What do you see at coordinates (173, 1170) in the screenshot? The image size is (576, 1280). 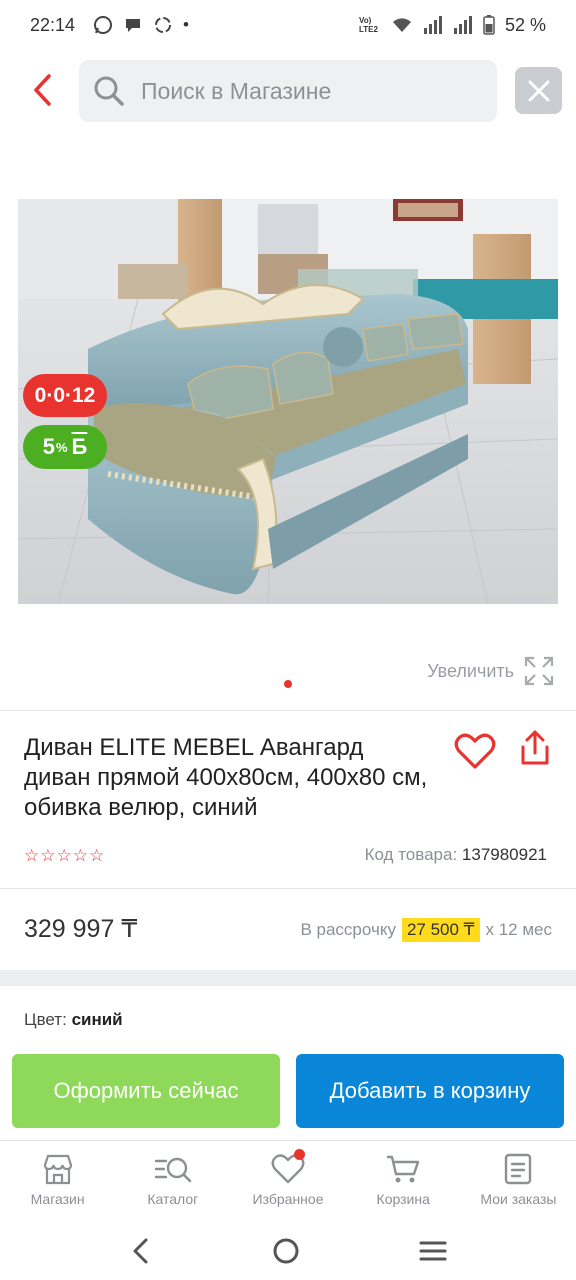 I see `catalog-search-icon` at bounding box center [173, 1170].